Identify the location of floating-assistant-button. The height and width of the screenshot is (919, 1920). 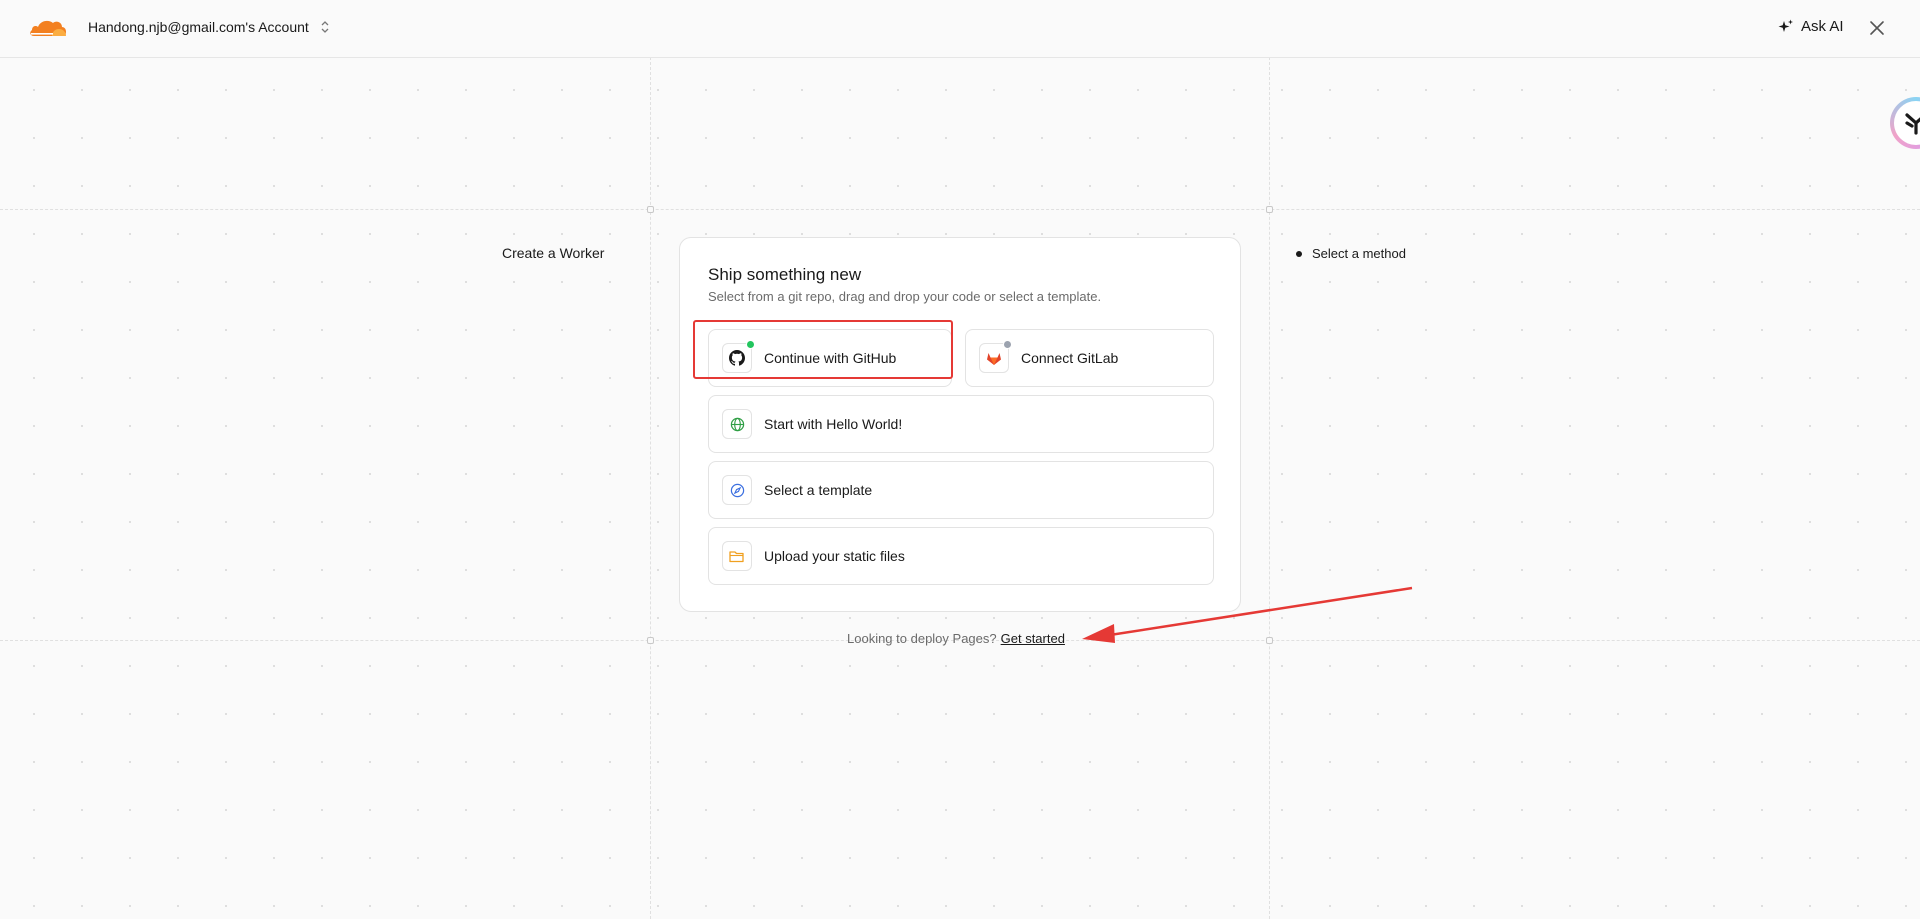
(1905, 123).